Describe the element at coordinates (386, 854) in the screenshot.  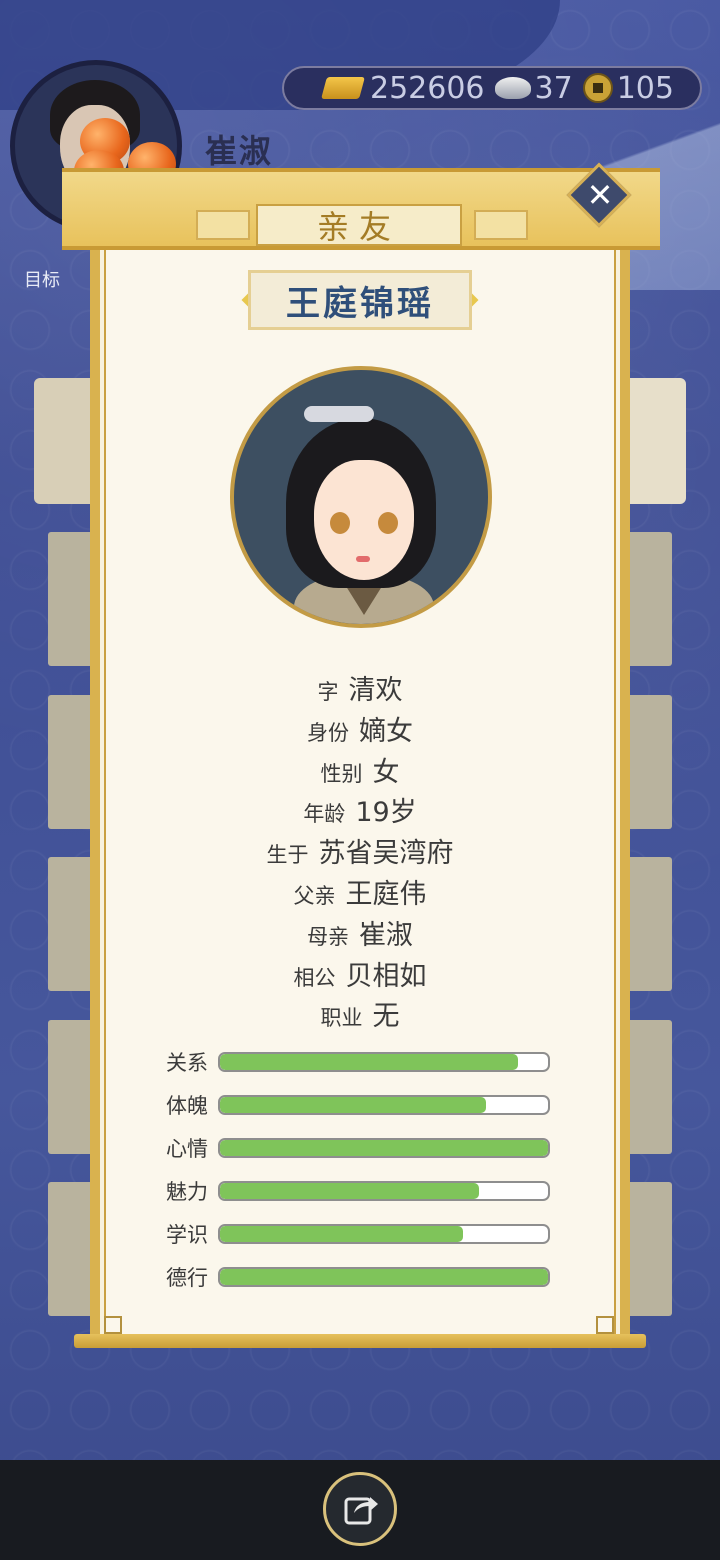
I see `profile-value: 苏省吴湾府` at that location.